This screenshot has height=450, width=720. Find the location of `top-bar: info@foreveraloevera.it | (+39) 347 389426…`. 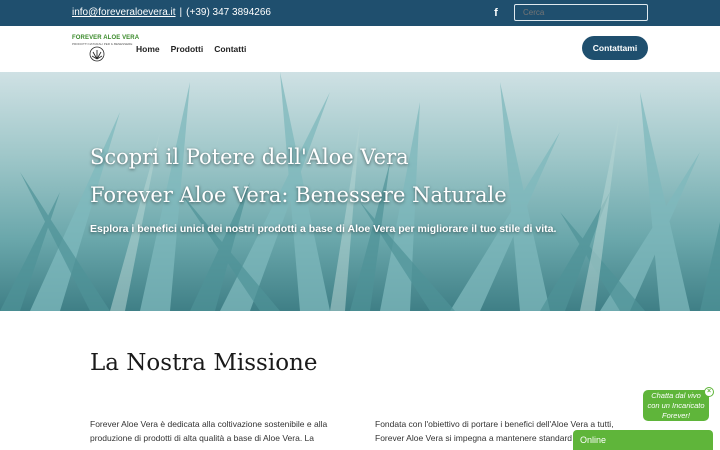

top-bar: info@foreveraloevera.it | (+39) 347 389426… is located at coordinates (360, 13).